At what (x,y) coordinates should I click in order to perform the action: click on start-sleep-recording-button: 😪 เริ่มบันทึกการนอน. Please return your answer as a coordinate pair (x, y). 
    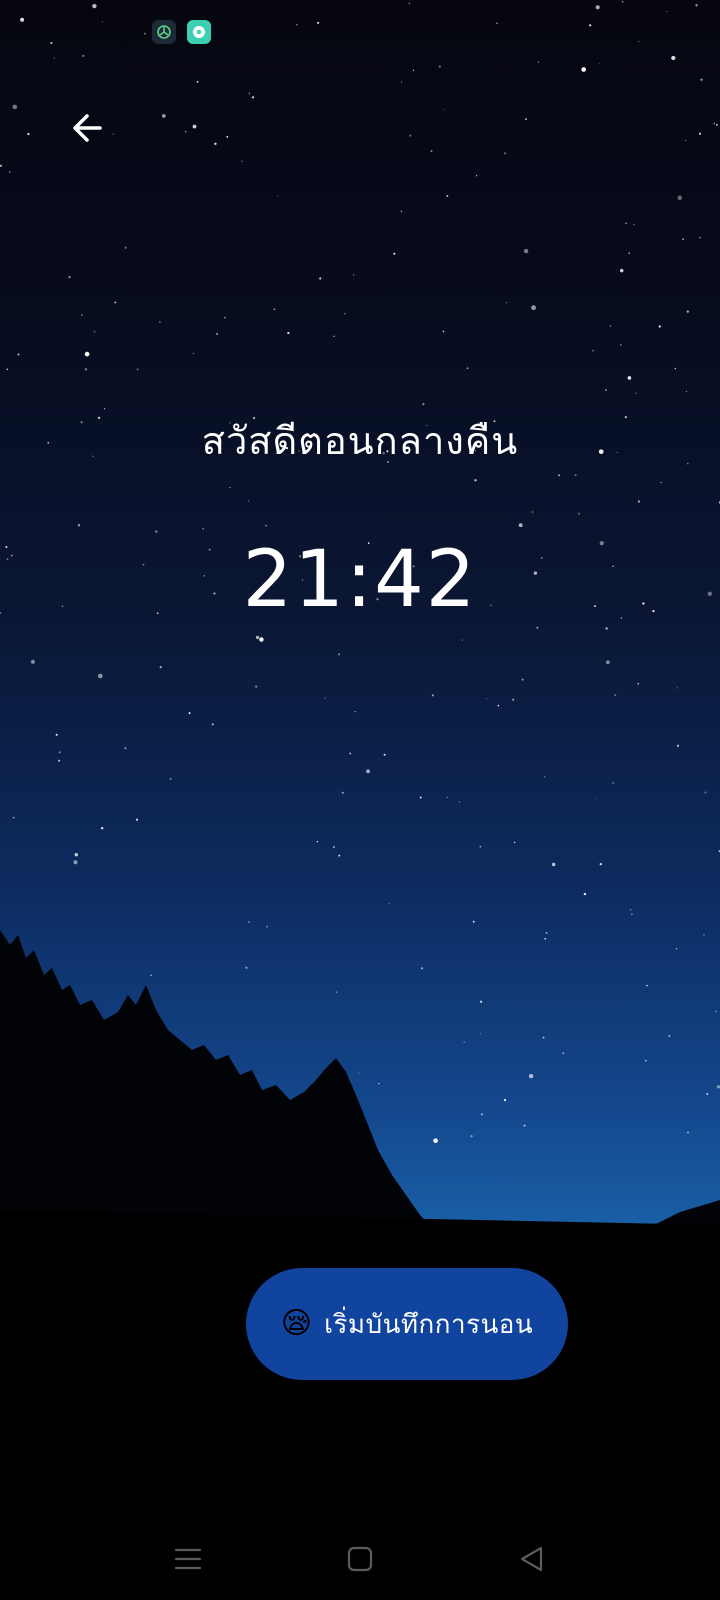
    Looking at the image, I should click on (407, 1324).